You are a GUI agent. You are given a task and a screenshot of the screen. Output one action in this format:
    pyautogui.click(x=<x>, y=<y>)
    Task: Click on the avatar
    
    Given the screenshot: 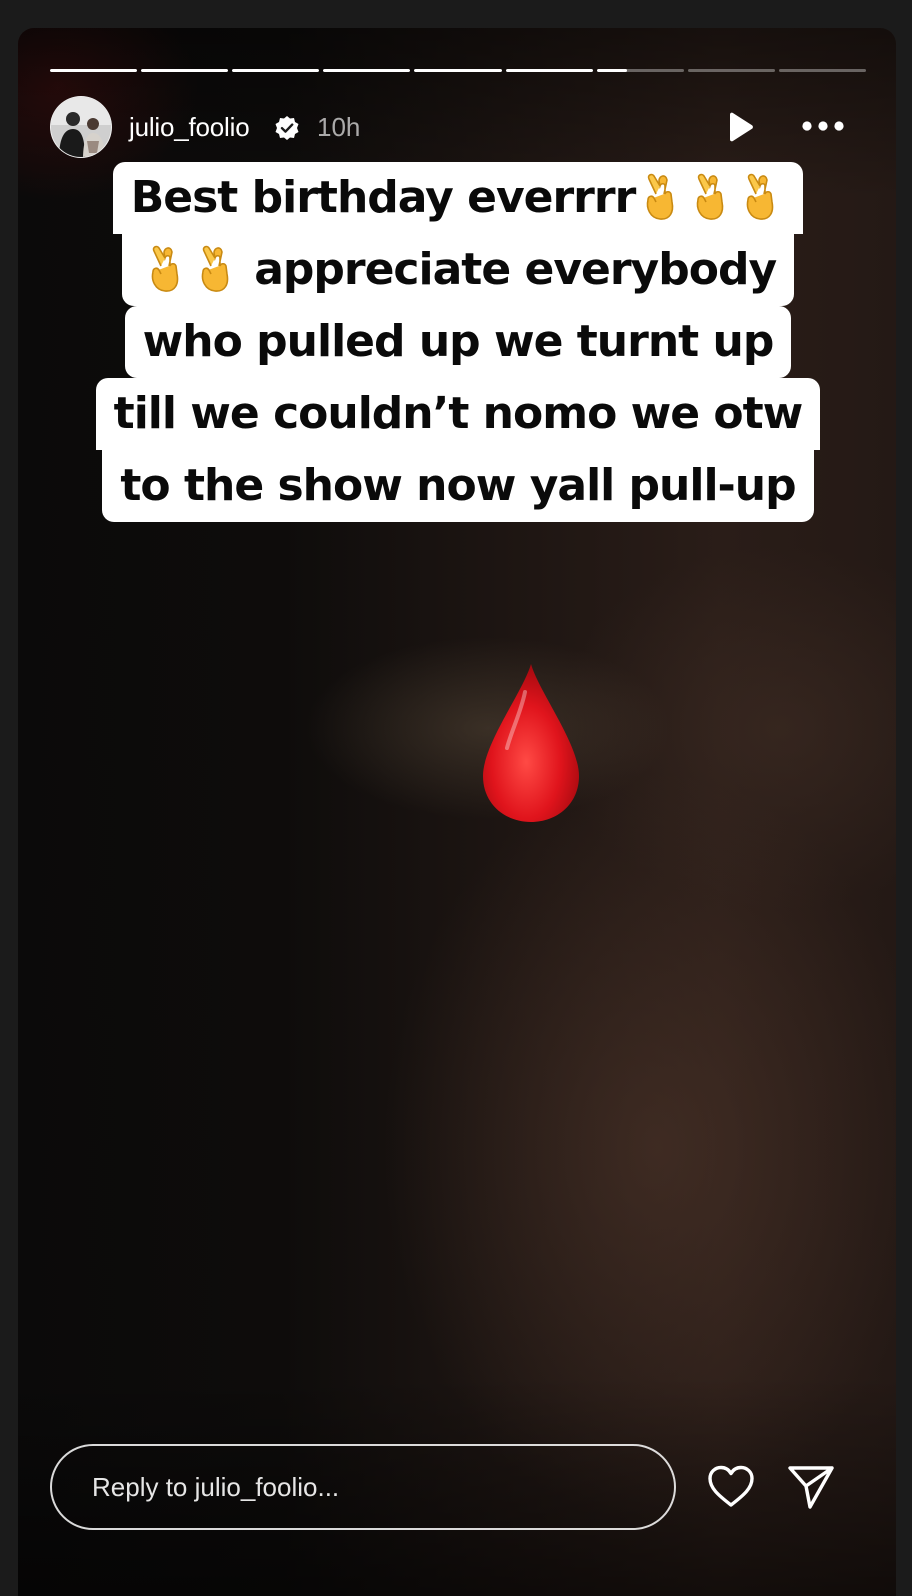 What is the action you would take?
    pyautogui.click(x=81, y=127)
    